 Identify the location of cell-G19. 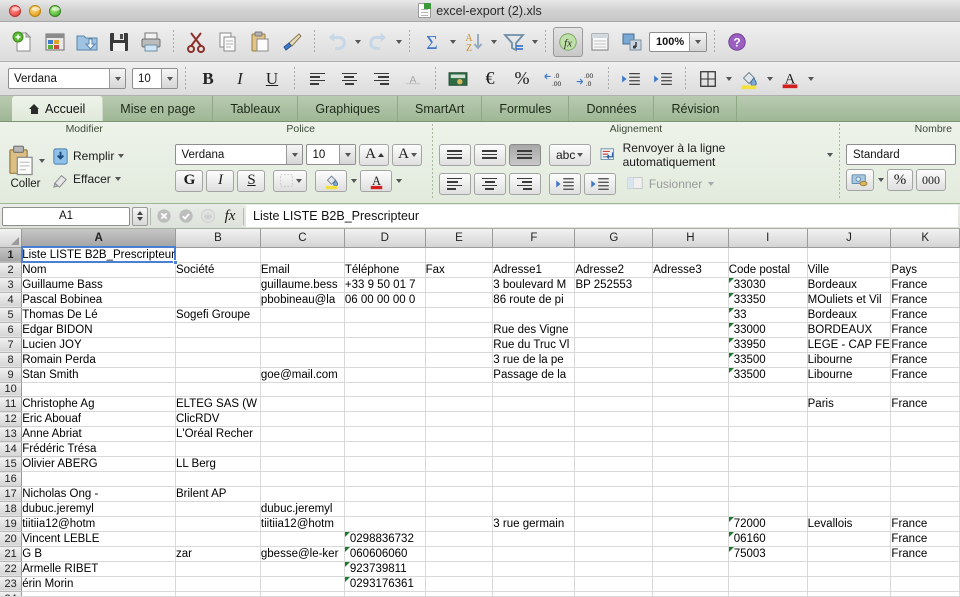
(614, 524).